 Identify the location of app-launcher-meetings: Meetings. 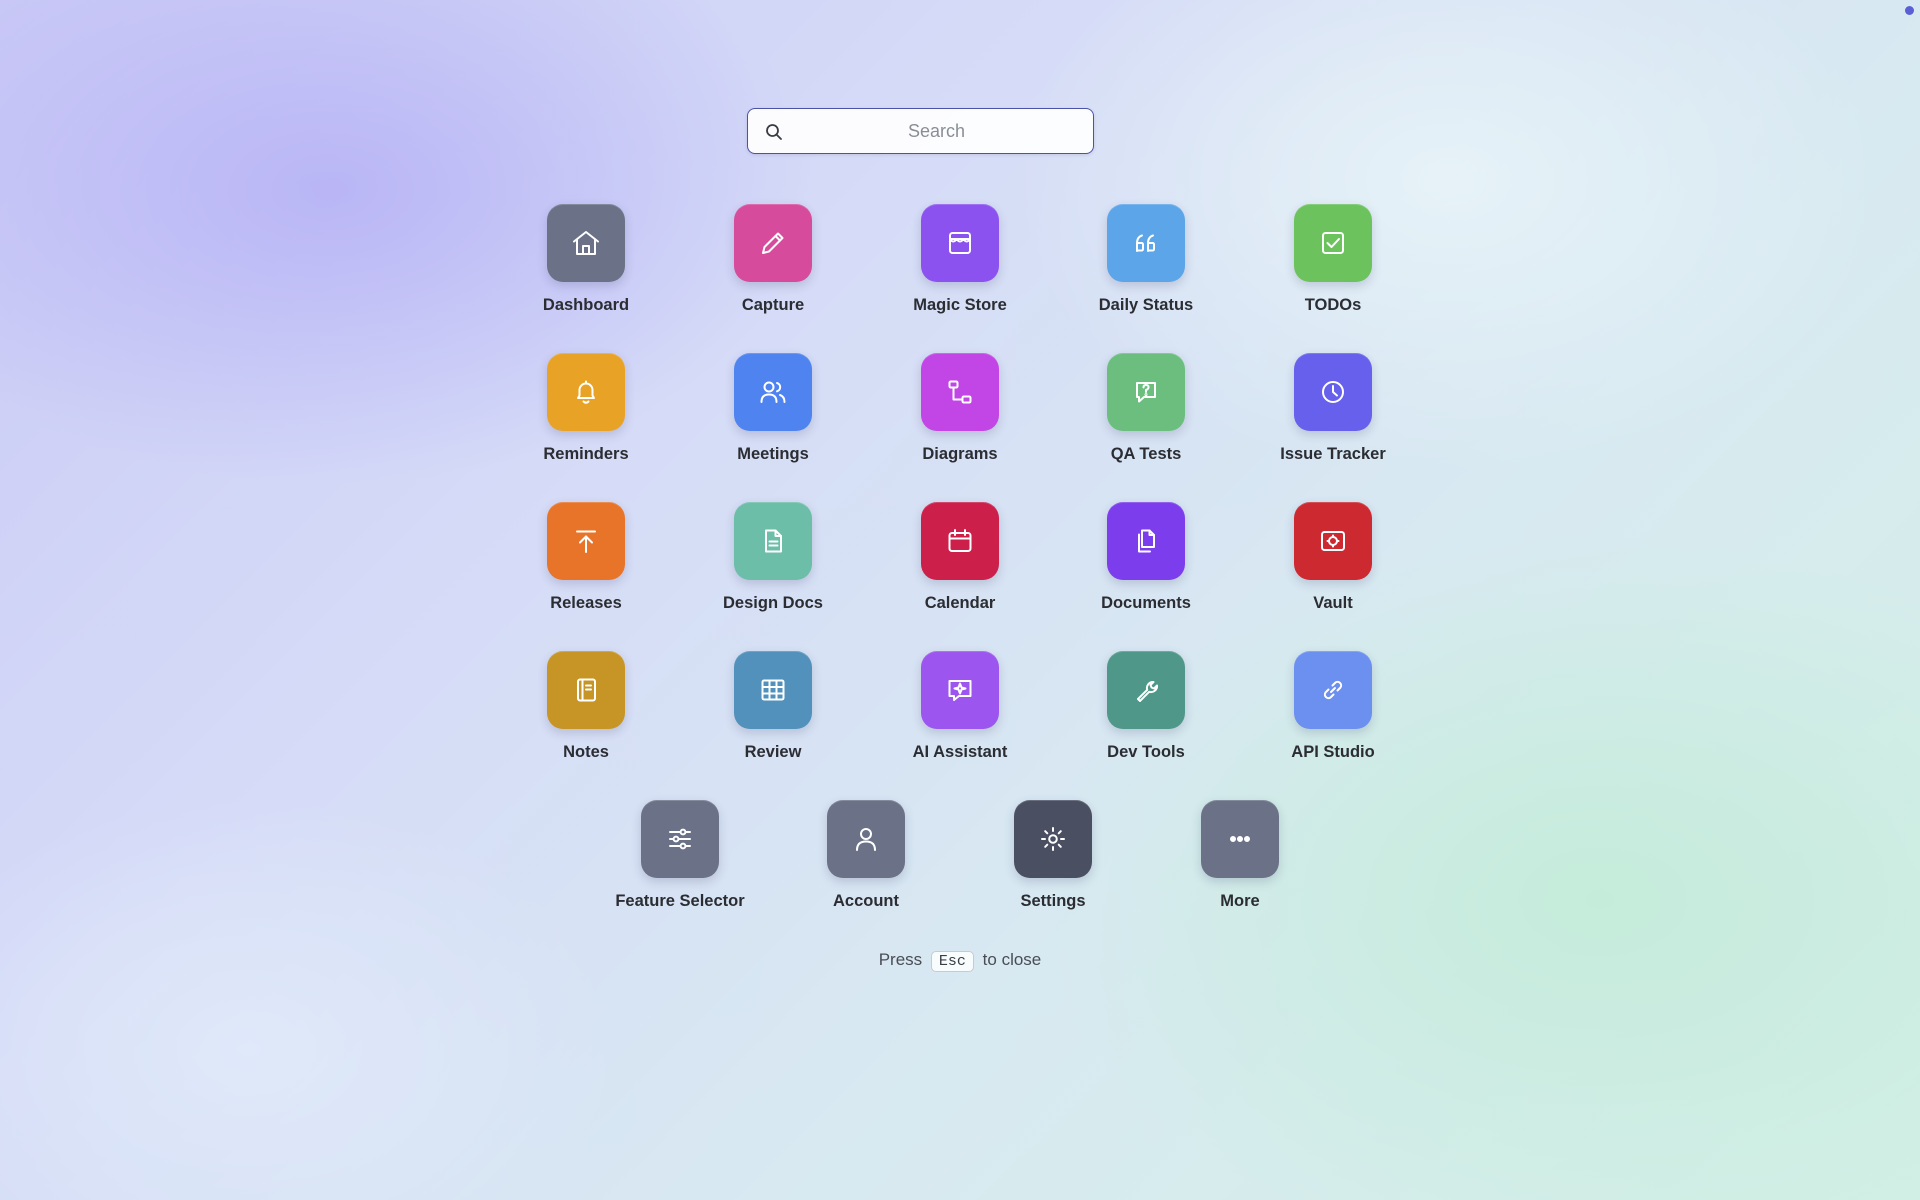
(773, 414).